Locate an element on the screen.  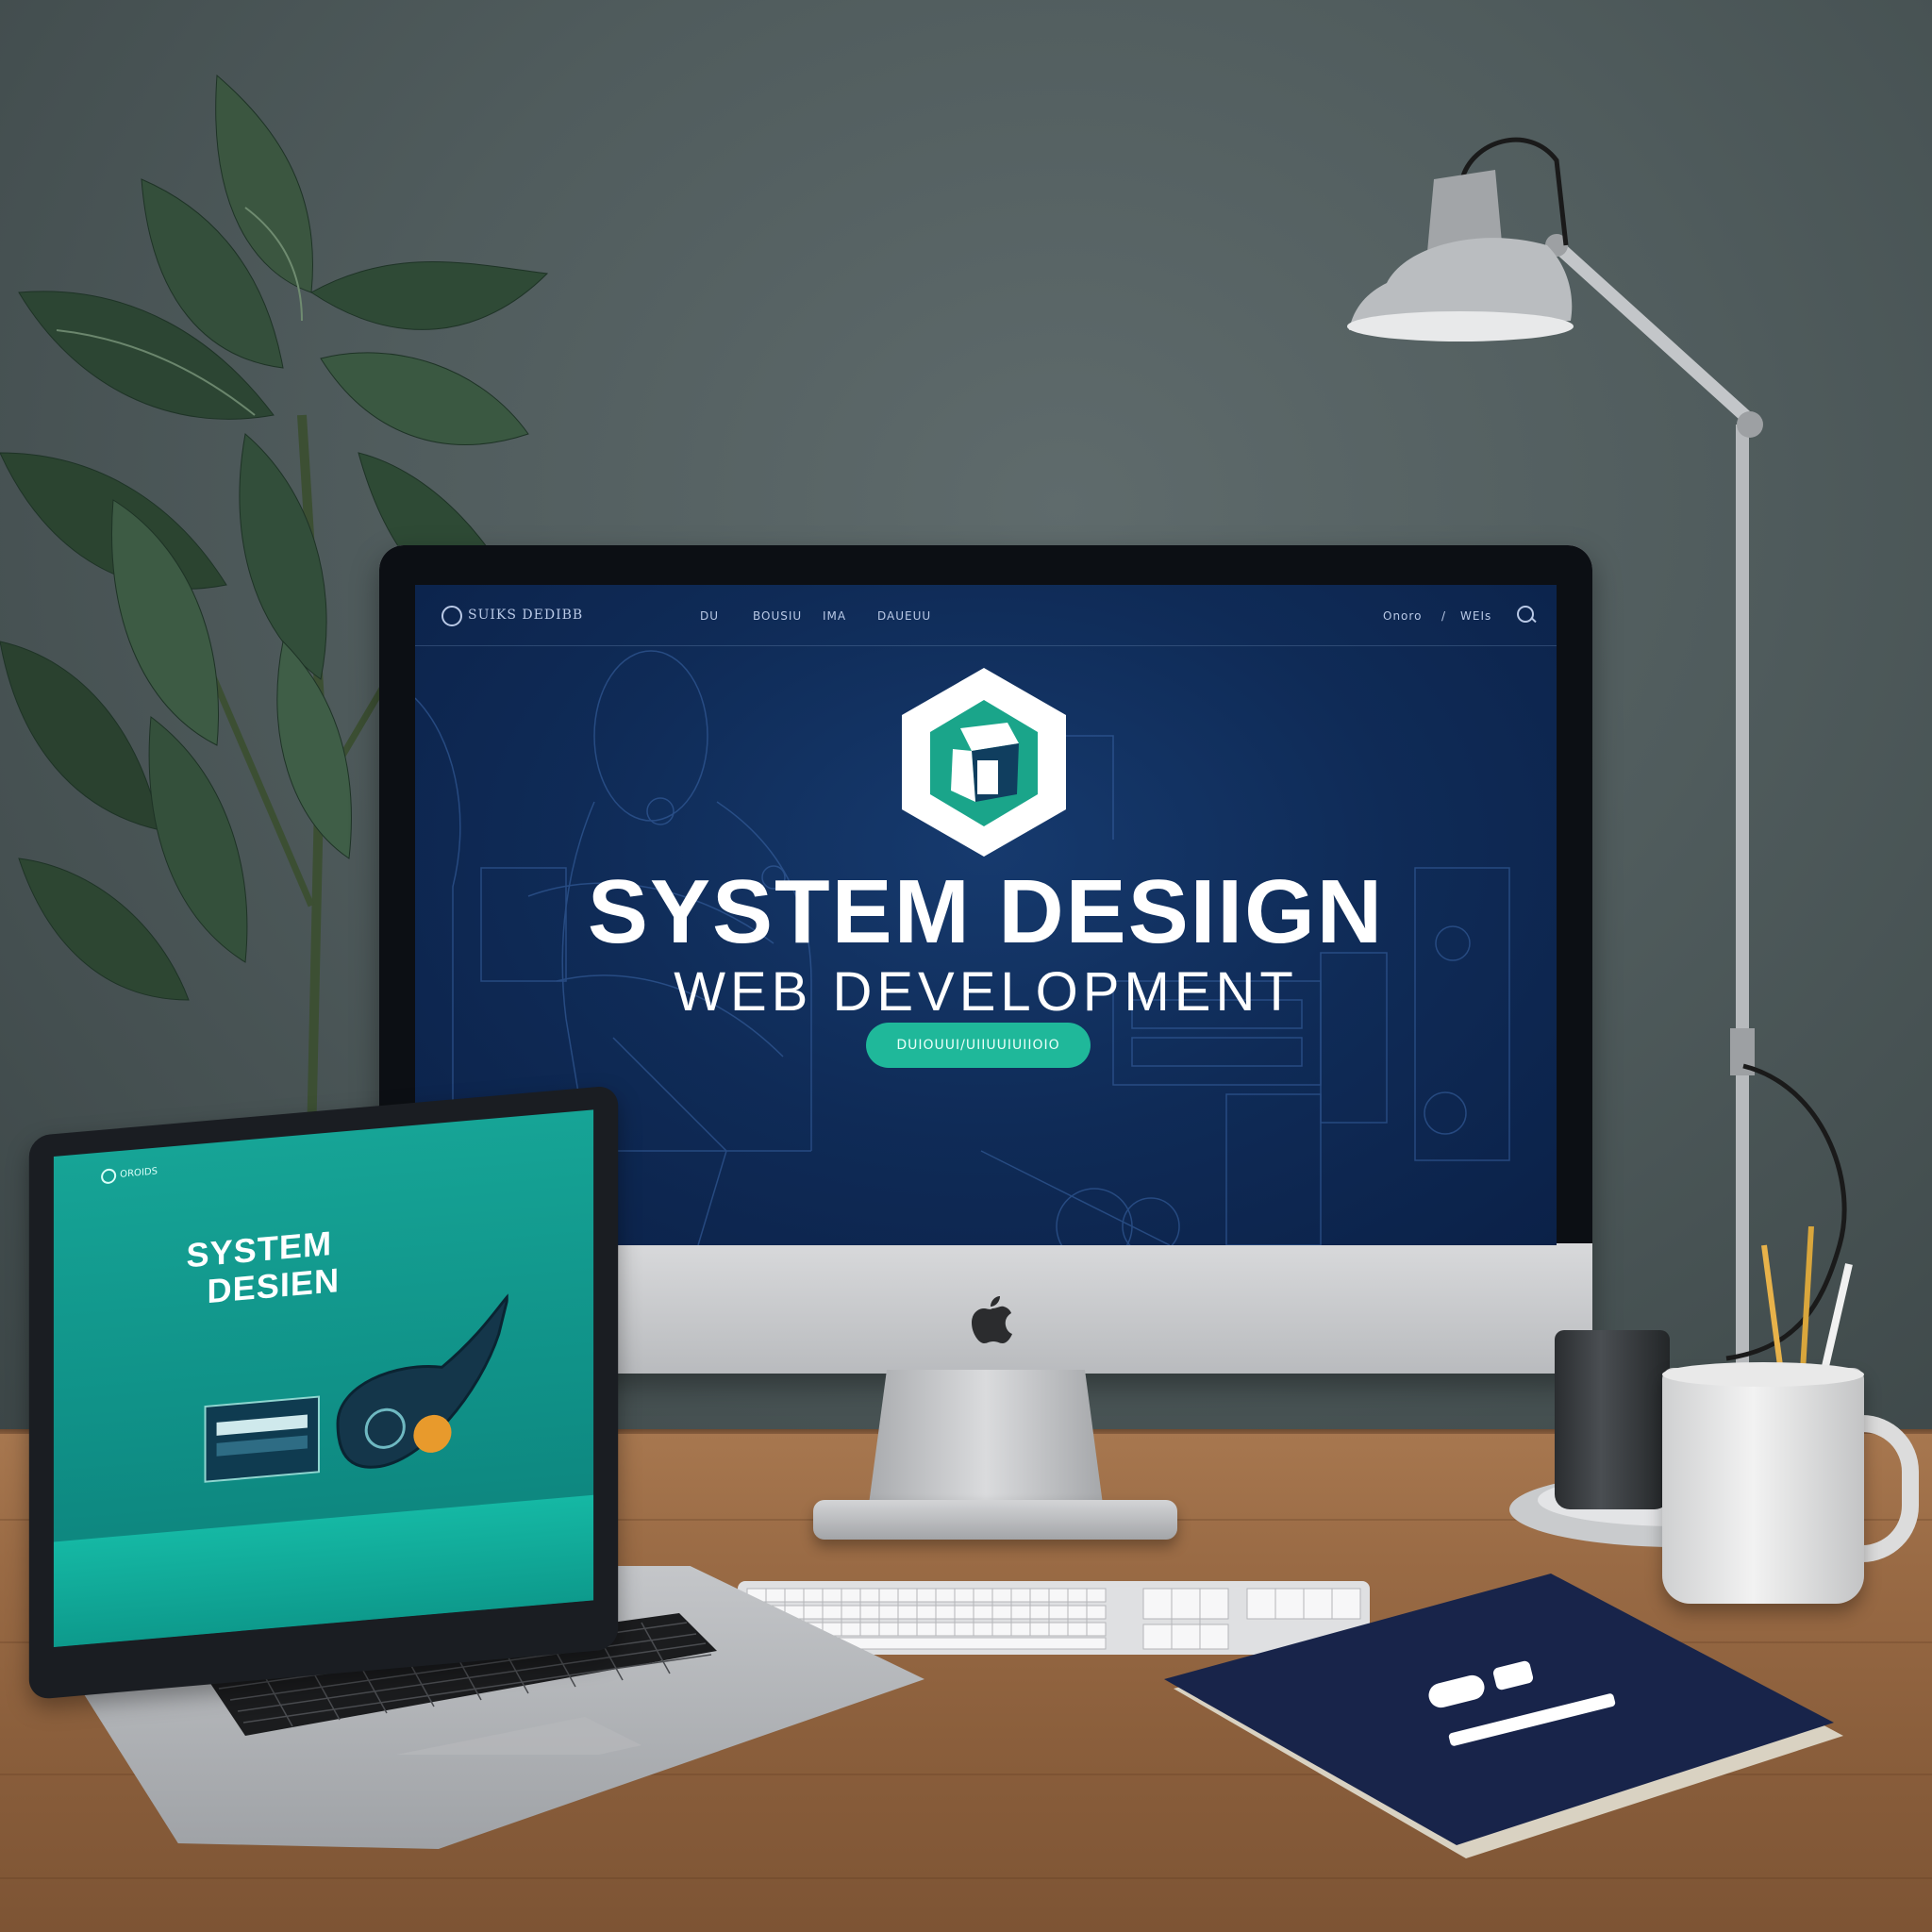
hero-subtitle: WEB DEVELOPMENT is located at coordinates (986, 992).